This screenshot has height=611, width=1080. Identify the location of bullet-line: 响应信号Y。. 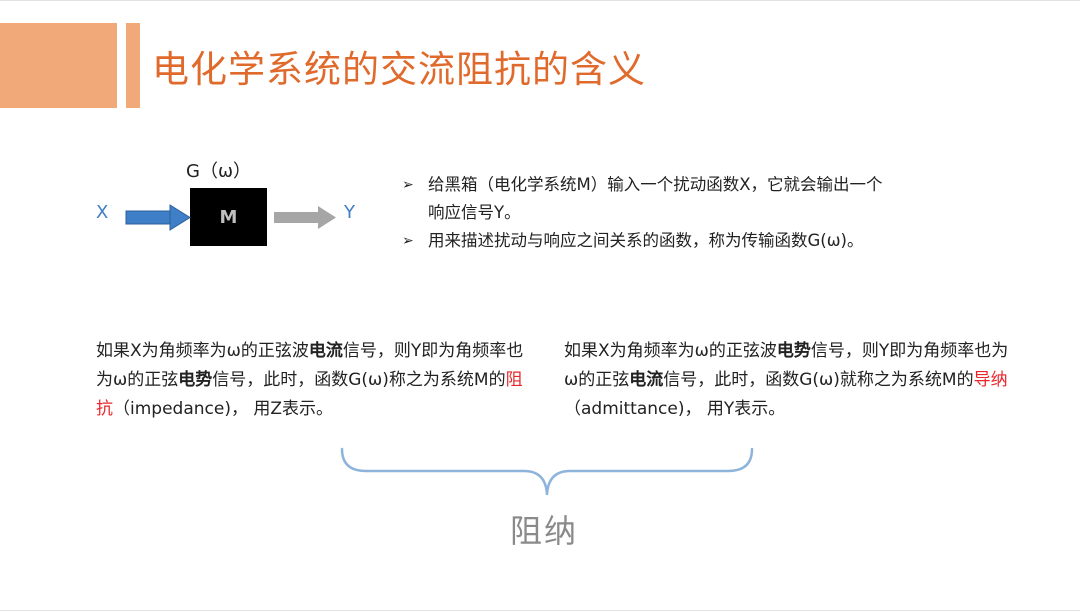
(474, 212).